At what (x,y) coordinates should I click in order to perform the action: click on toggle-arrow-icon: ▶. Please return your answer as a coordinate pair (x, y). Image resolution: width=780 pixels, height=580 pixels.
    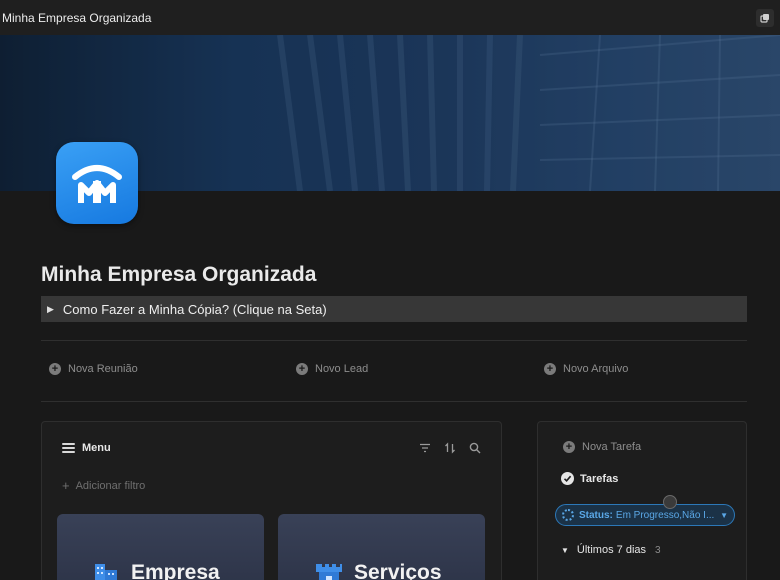
    Looking at the image, I should click on (50, 309).